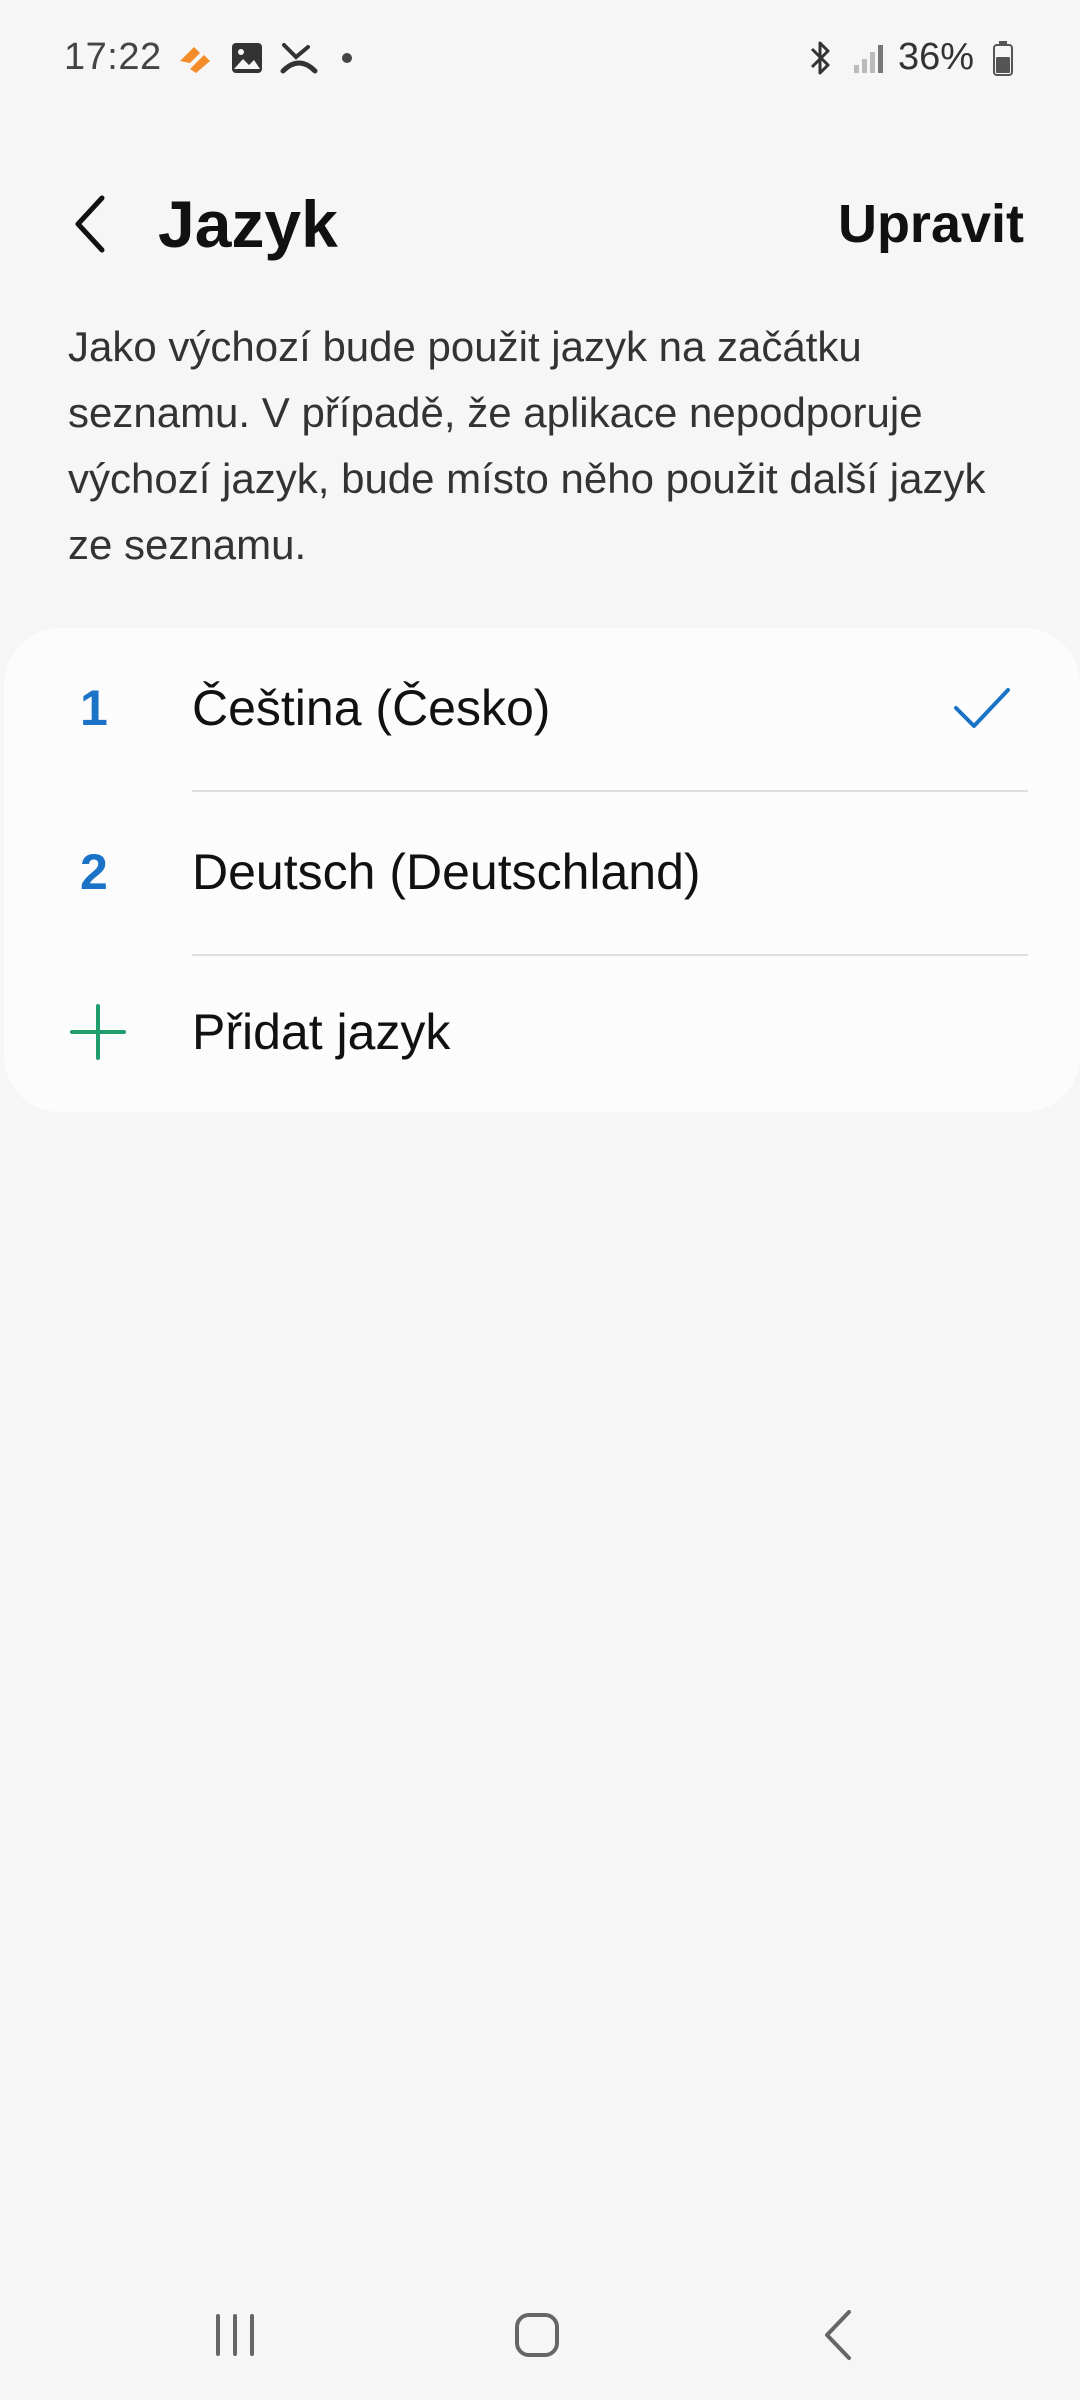  I want to click on recent-apps-icon, so click(235, 2335).